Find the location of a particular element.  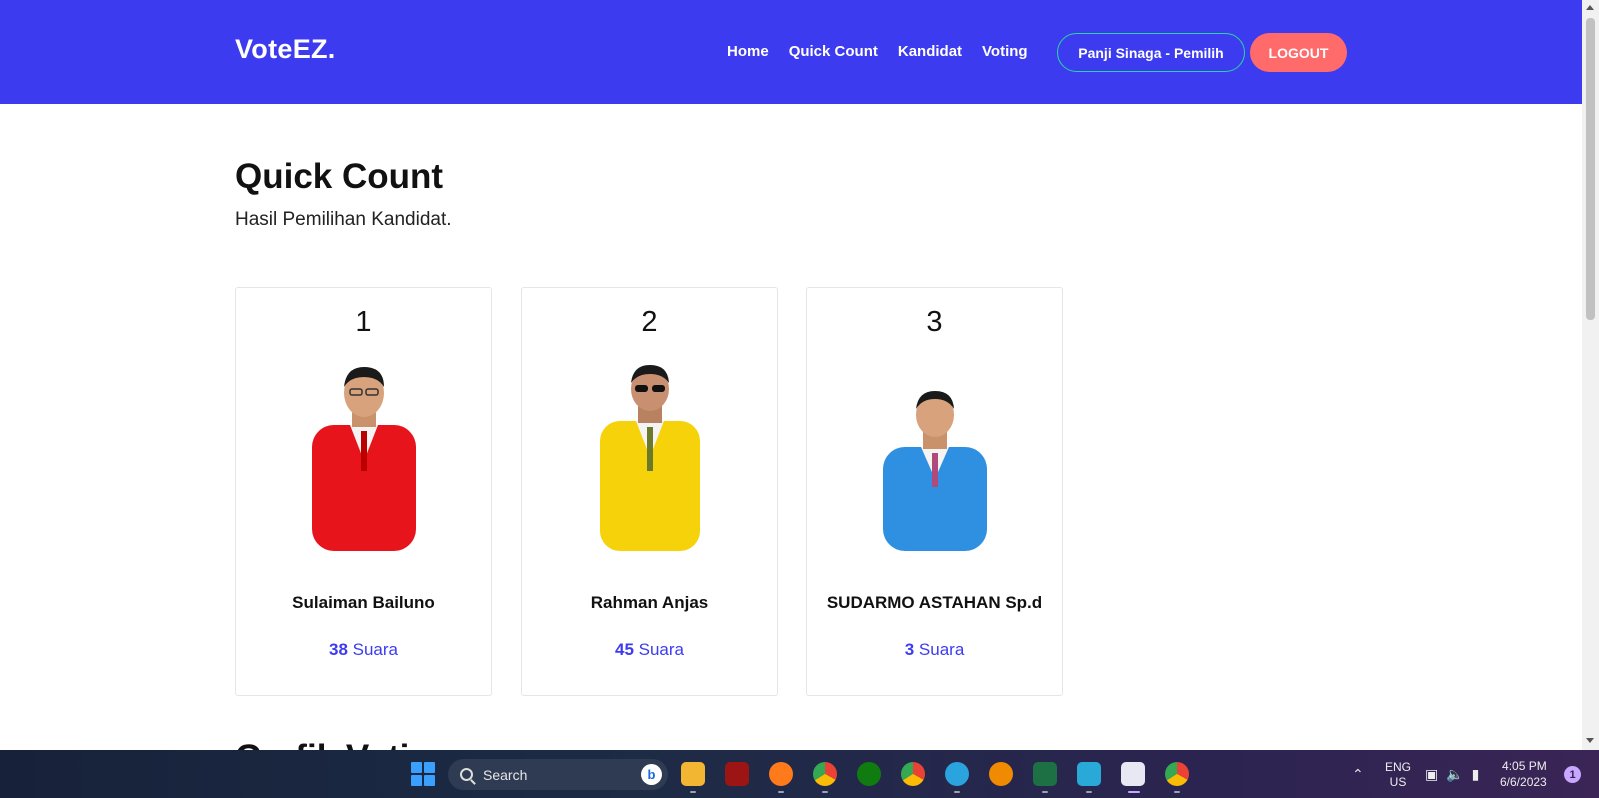

snipping-tool-icon is located at coordinates (1133, 774).